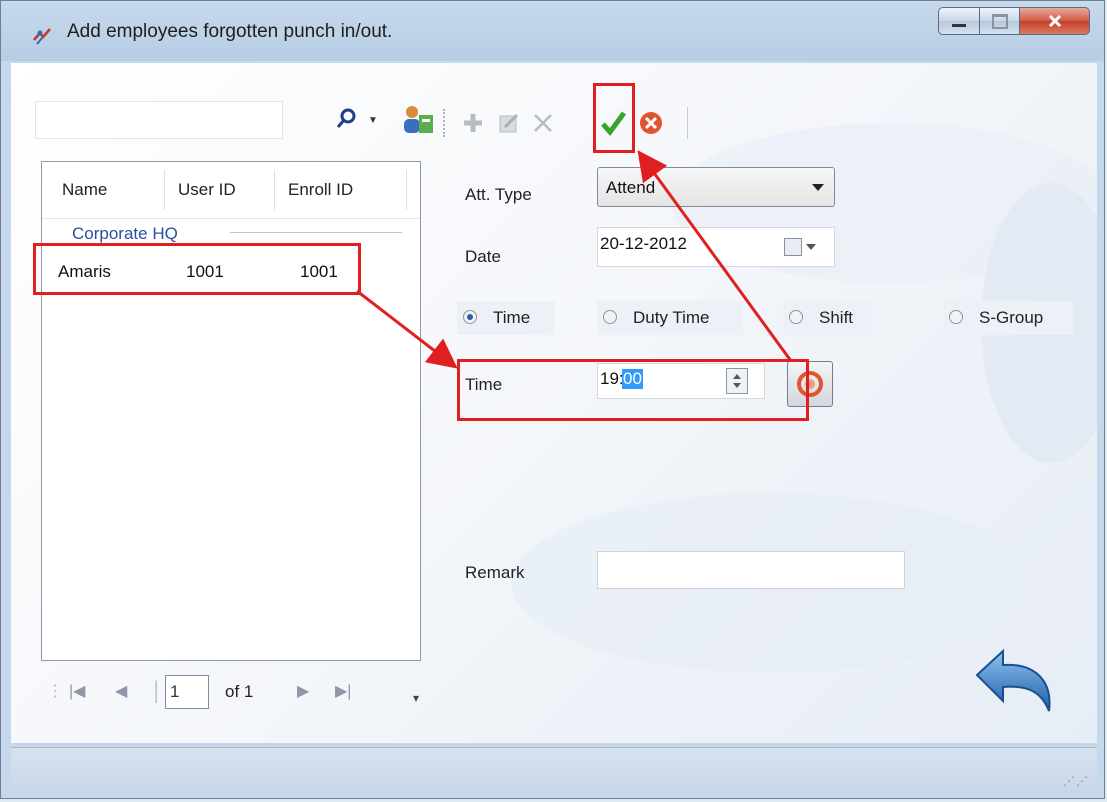  Describe the element at coordinates (574, 259) in the screenshot. I see `annotation-arrows` at that location.